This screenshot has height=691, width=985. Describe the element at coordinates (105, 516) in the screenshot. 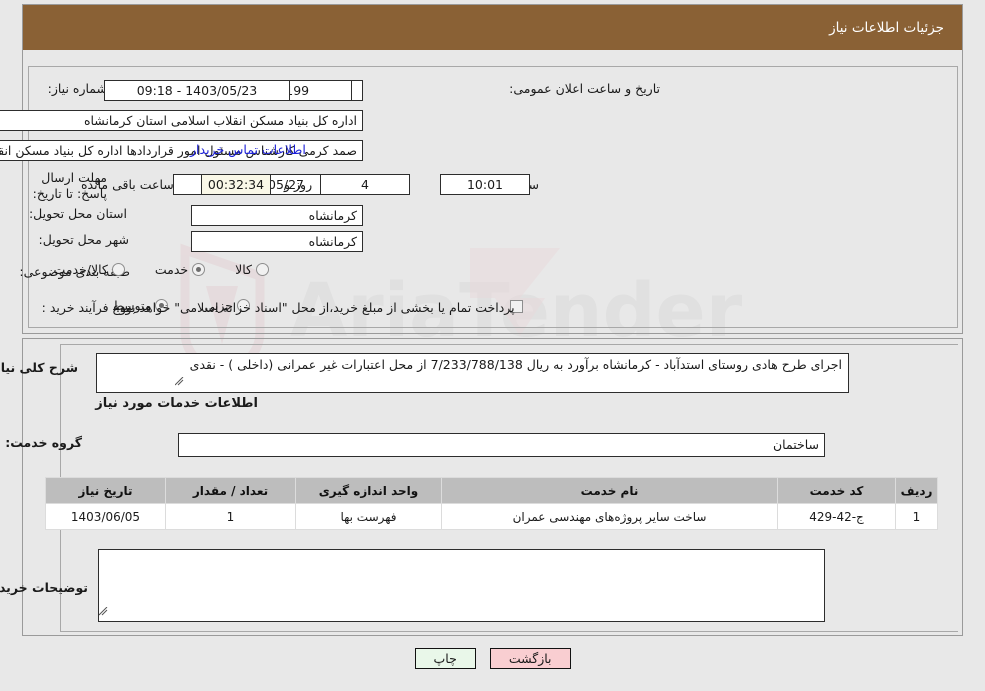

I see `cell-need-date: 1403/06/05` at that location.